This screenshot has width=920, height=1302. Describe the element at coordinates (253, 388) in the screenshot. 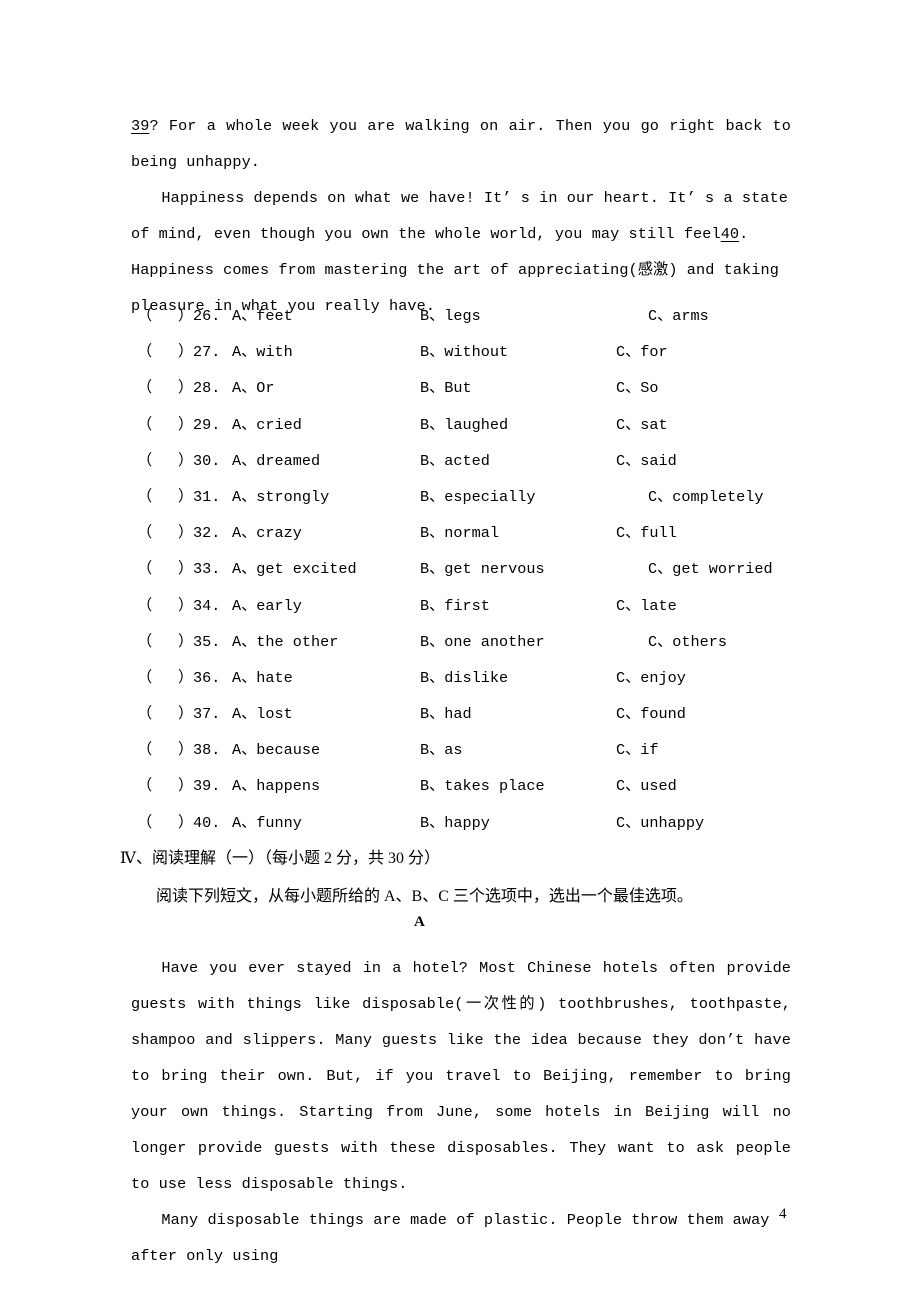

I see `option-a: A、Or` at that location.